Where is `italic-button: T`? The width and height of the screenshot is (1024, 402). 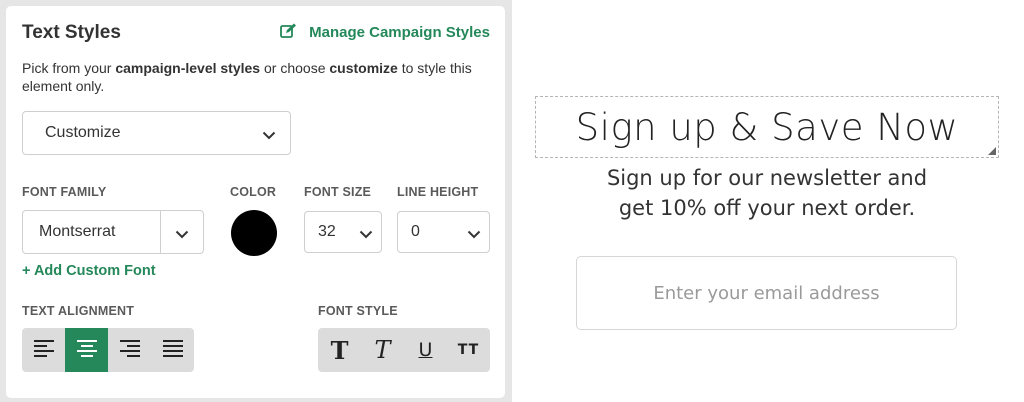
italic-button: T is located at coordinates (382, 350).